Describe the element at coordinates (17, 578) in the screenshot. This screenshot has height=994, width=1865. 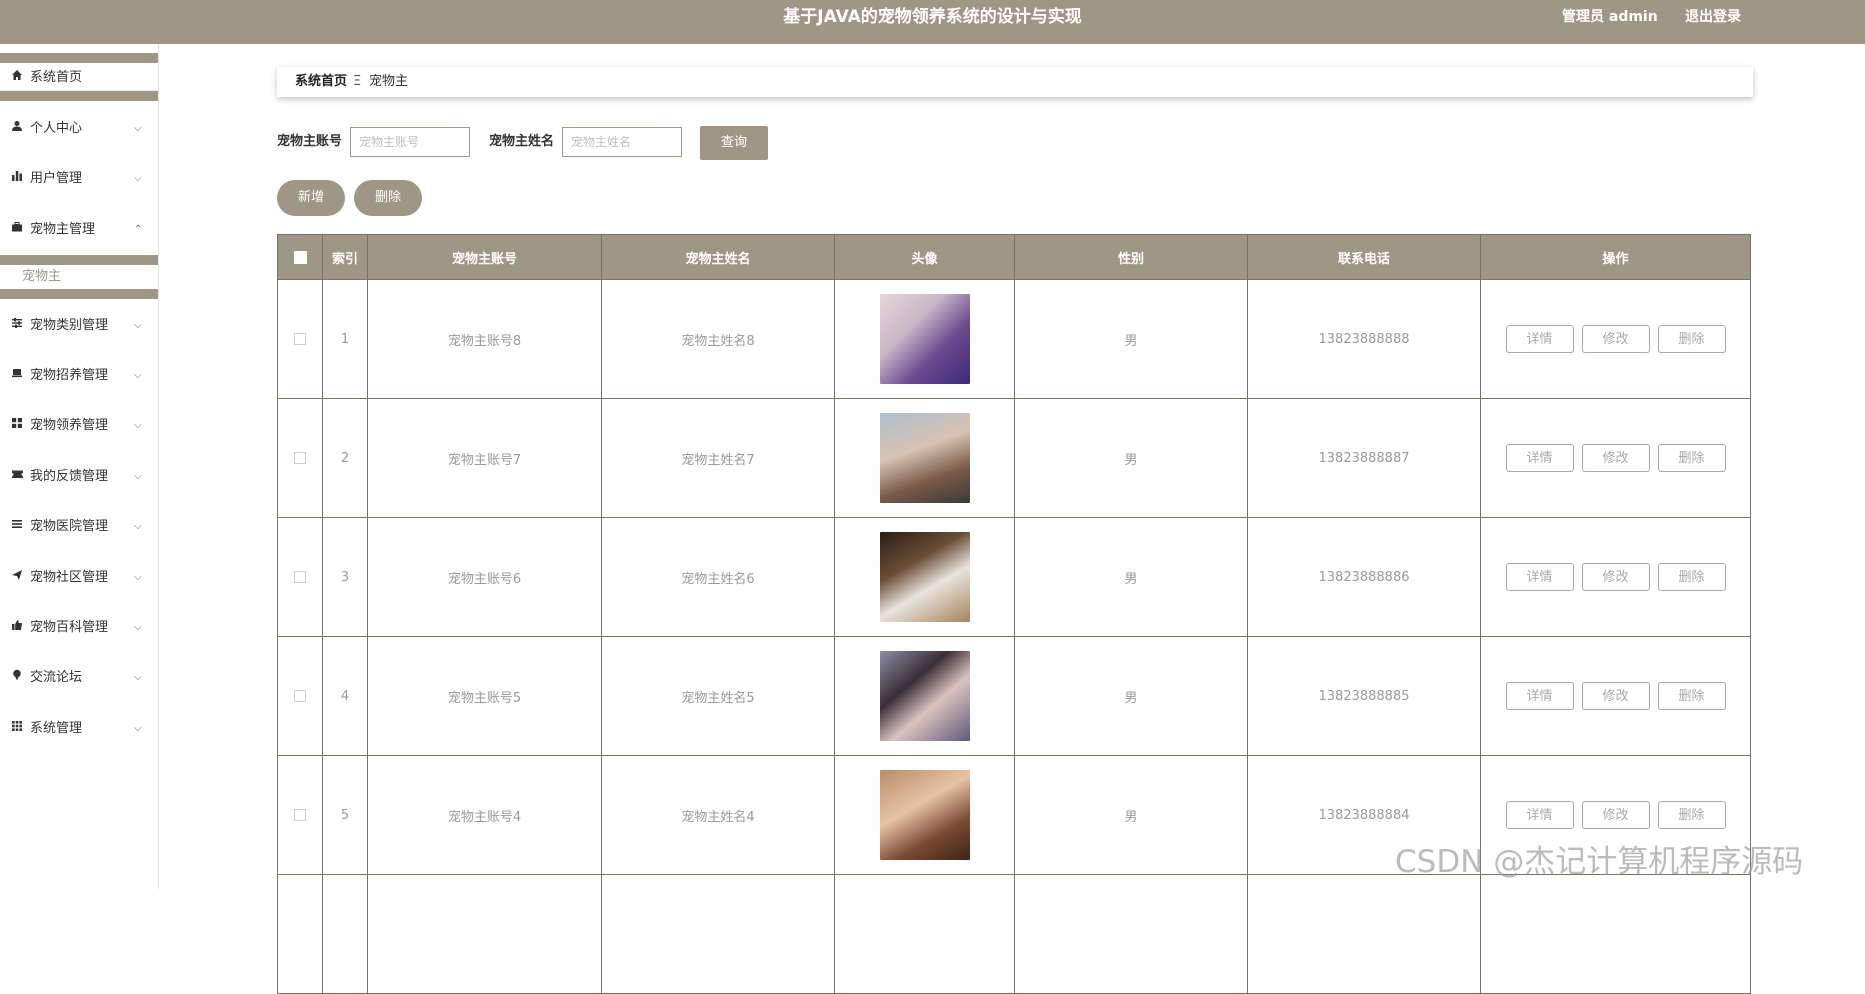
I see `send-icon` at that location.